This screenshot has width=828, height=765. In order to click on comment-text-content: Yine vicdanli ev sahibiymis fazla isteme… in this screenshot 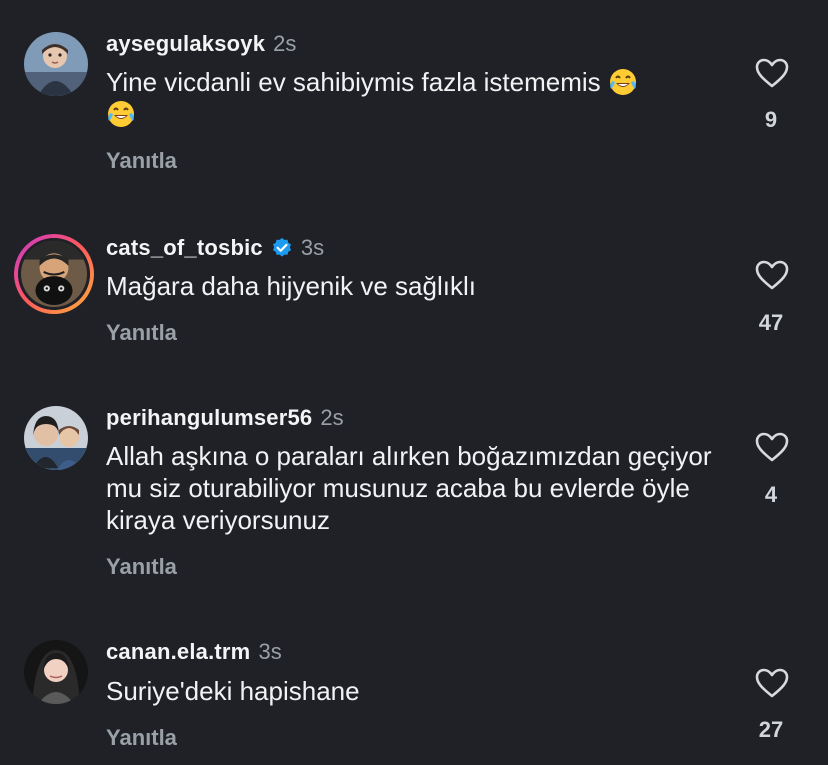, I will do `click(353, 82)`.